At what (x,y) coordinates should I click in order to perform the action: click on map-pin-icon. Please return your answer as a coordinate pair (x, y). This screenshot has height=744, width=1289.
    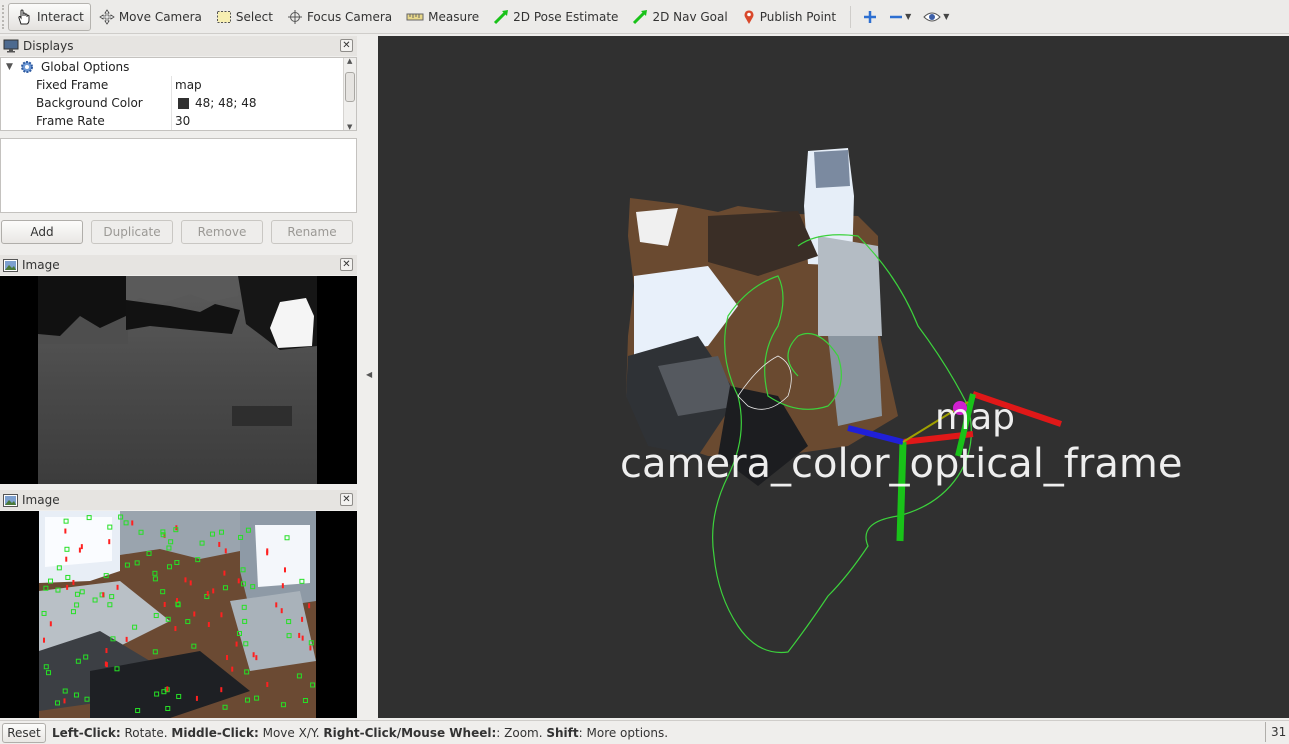
    Looking at the image, I should click on (749, 16).